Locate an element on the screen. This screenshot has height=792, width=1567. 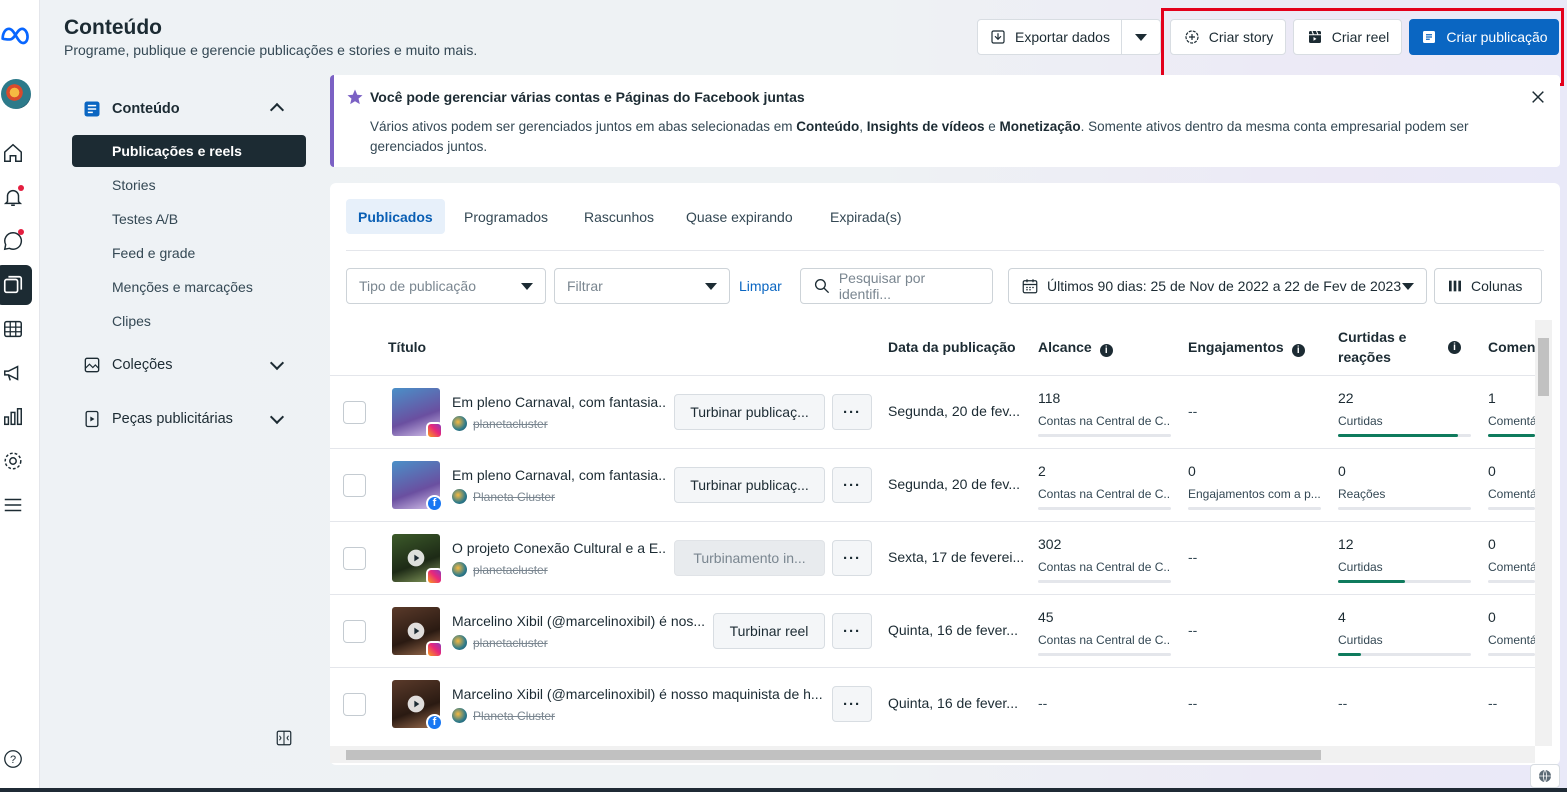
horizontal-scrollbar is located at coordinates (932, 754).